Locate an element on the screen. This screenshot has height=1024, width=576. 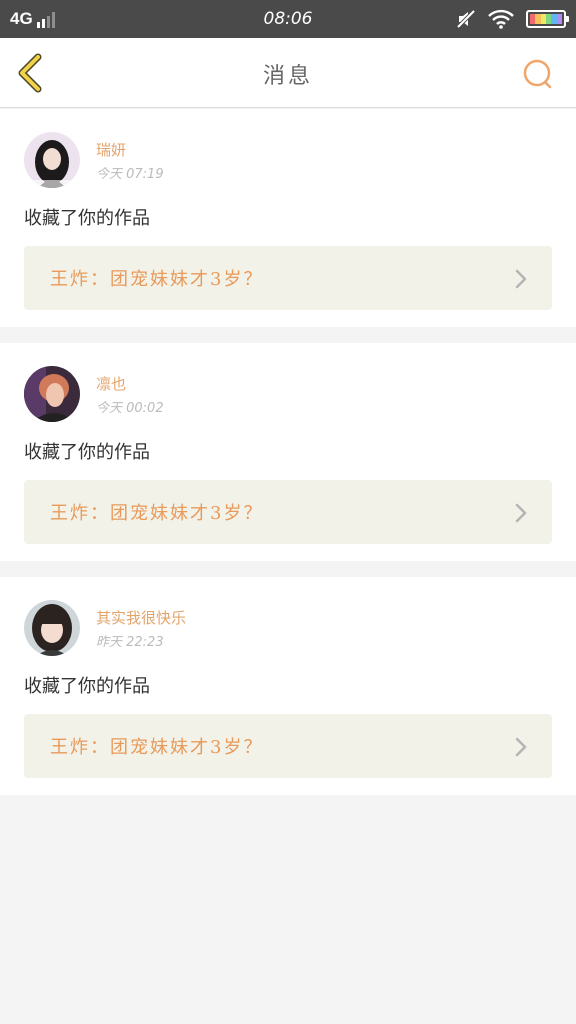
username: 瑞妍 is located at coordinates (111, 149).